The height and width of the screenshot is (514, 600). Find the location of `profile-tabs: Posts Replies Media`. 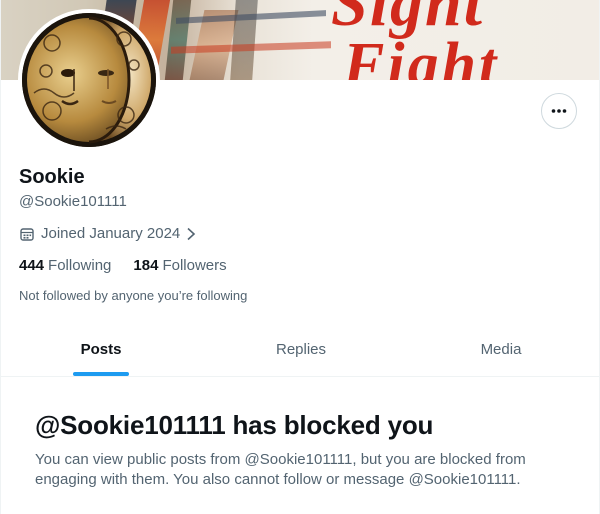

profile-tabs: Posts Replies Media is located at coordinates (300, 350).